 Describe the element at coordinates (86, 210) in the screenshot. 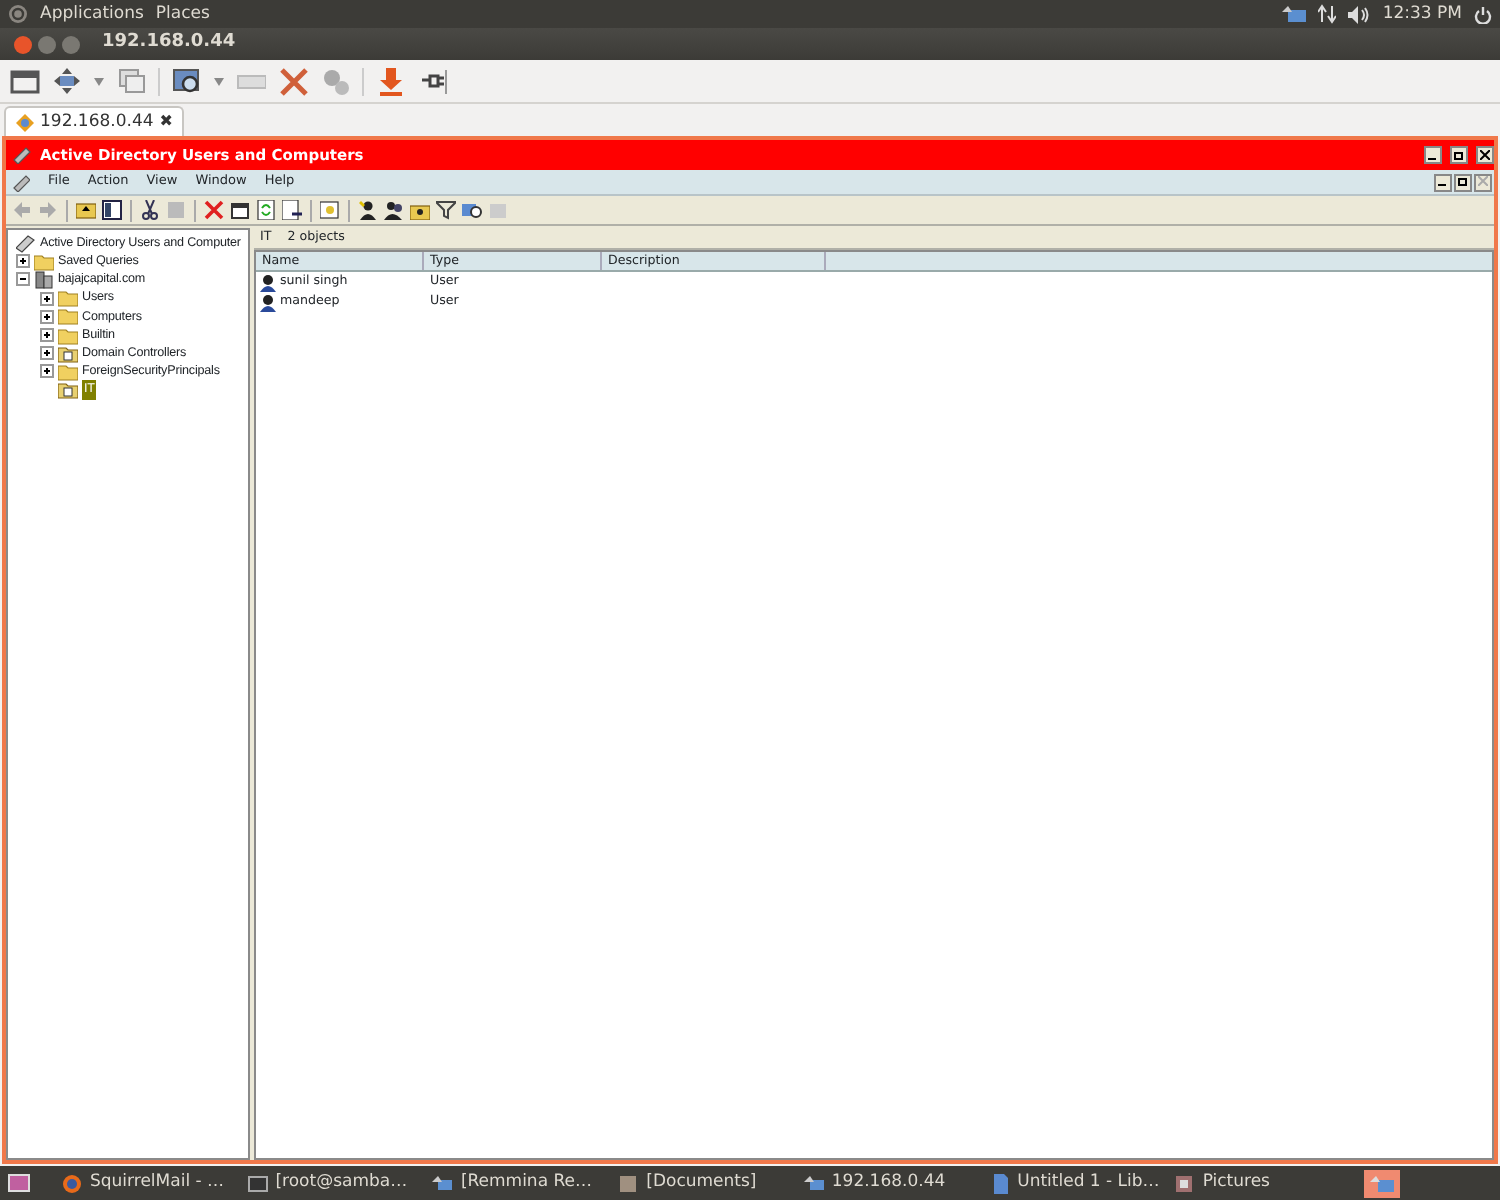

I see `up-folder-icon` at that location.